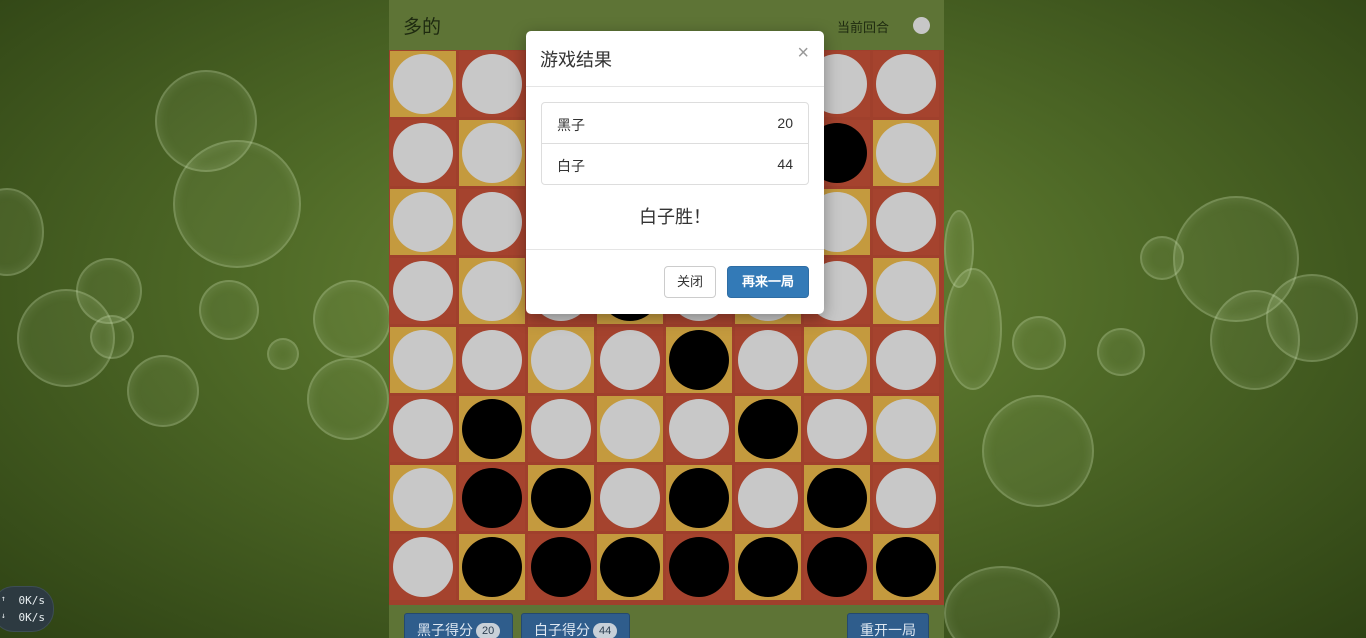 This screenshot has width=1366, height=638. What do you see at coordinates (445, 630) in the screenshot?
I see `black-score-label: 黑子得分` at bounding box center [445, 630].